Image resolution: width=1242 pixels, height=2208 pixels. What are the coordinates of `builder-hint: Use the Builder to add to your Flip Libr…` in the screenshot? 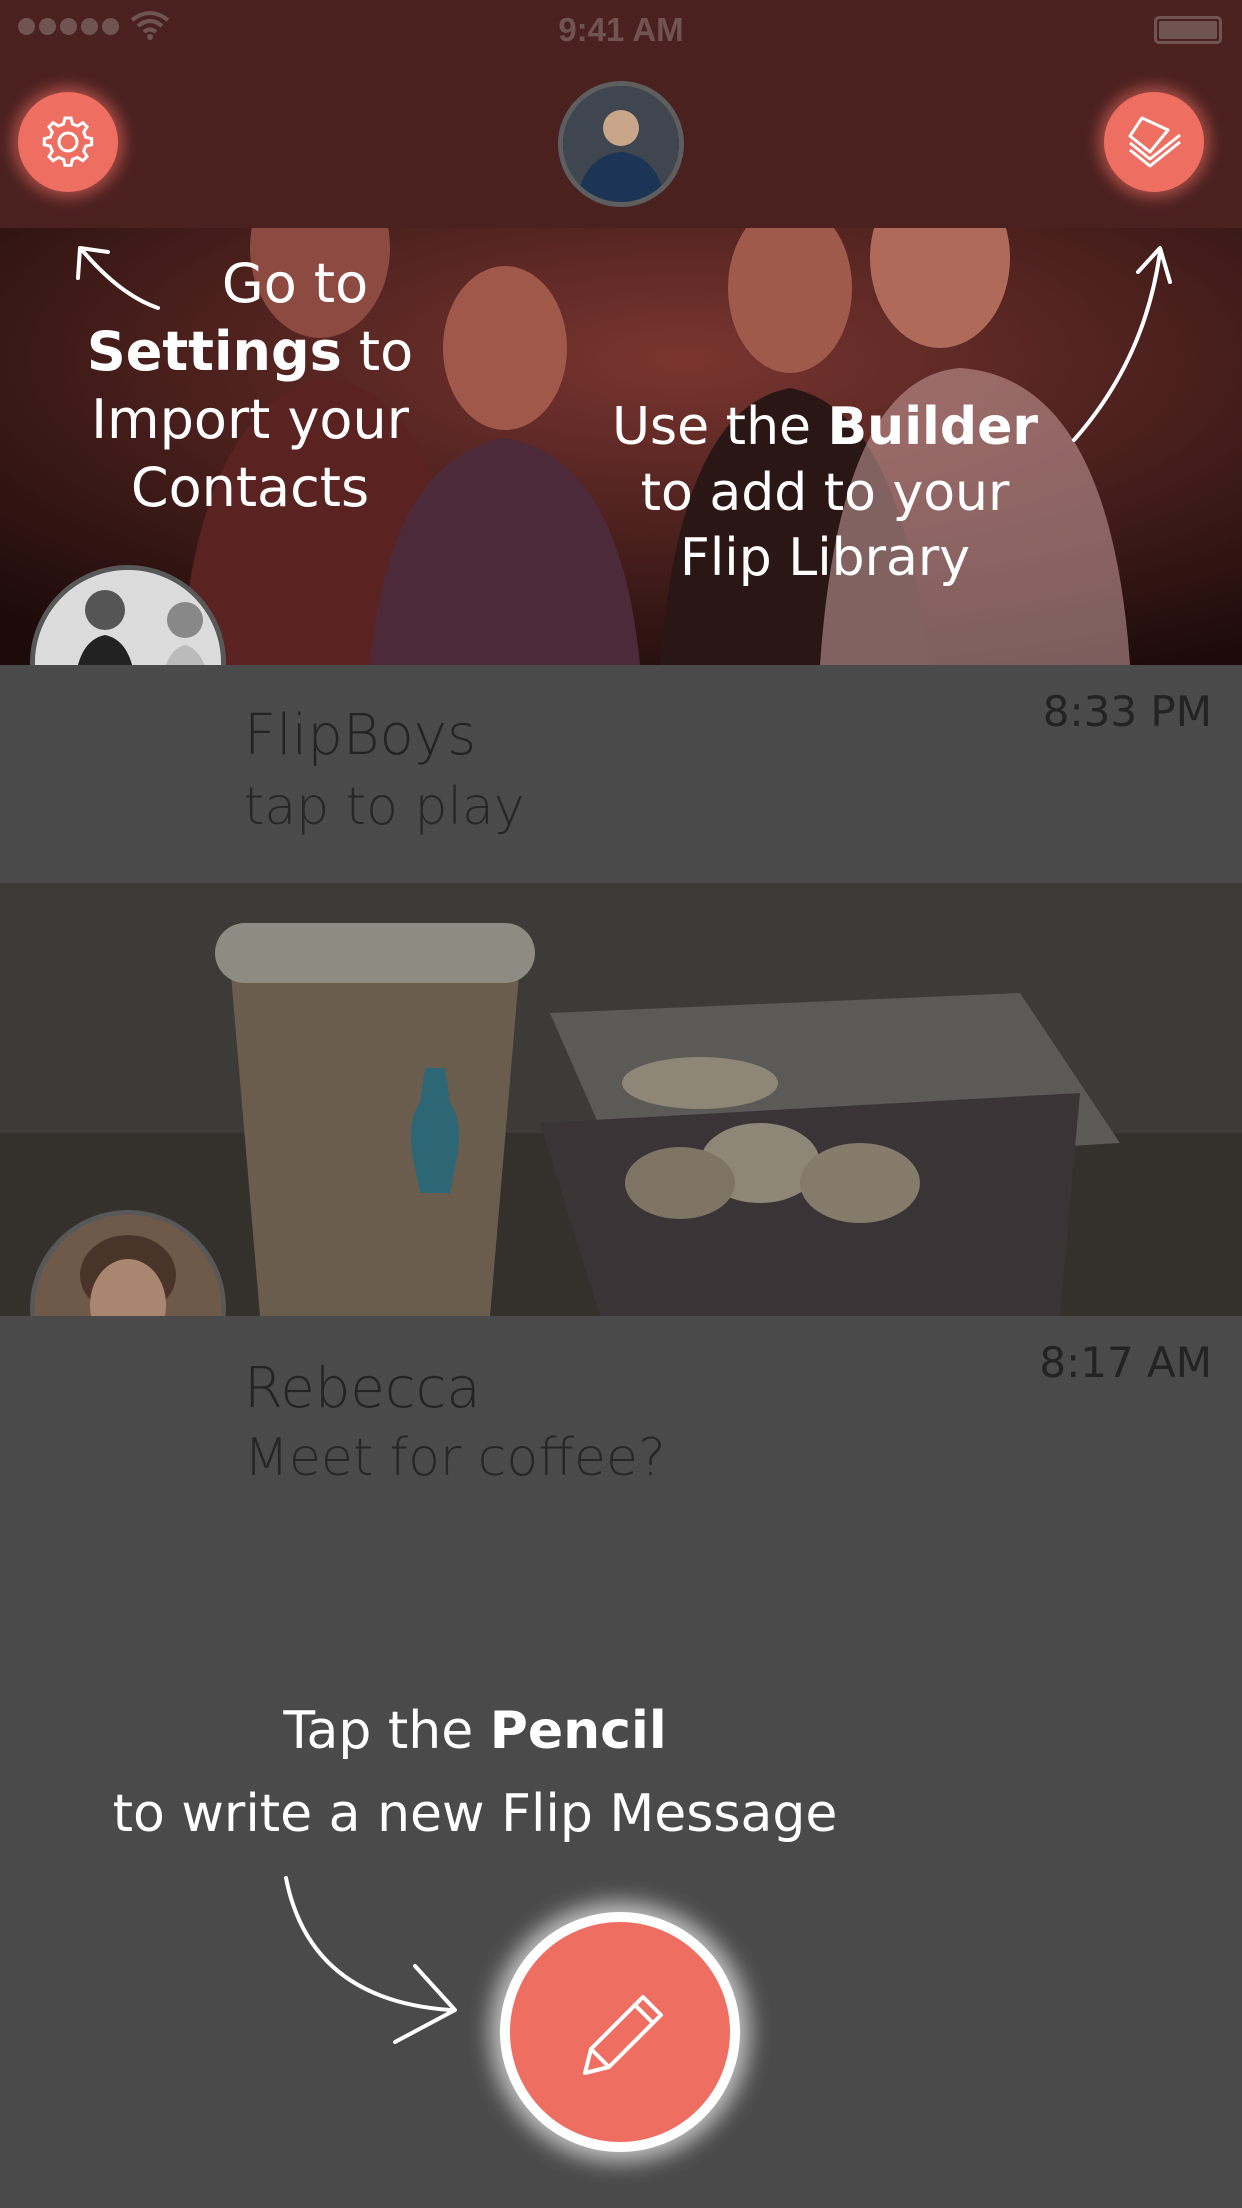 It's located at (825, 493).